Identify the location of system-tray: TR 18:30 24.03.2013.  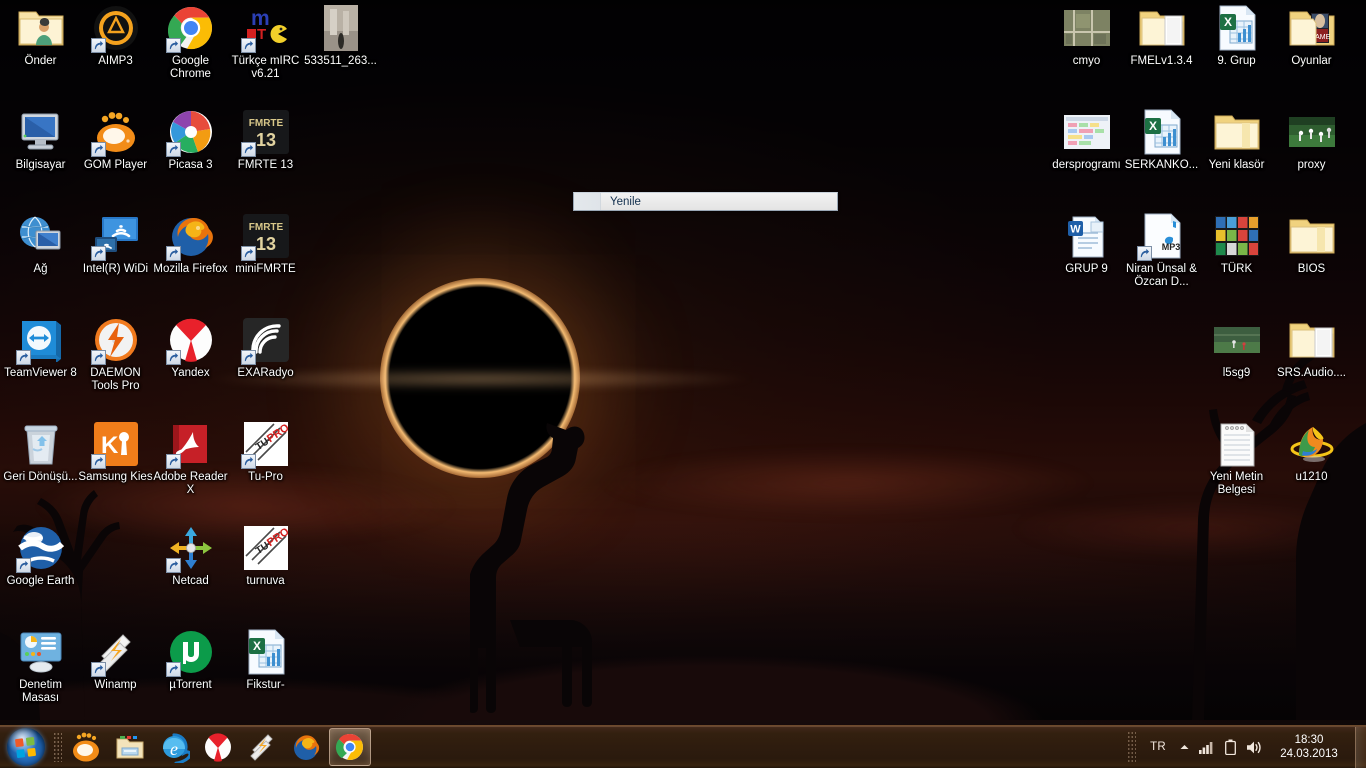
(1246, 747).